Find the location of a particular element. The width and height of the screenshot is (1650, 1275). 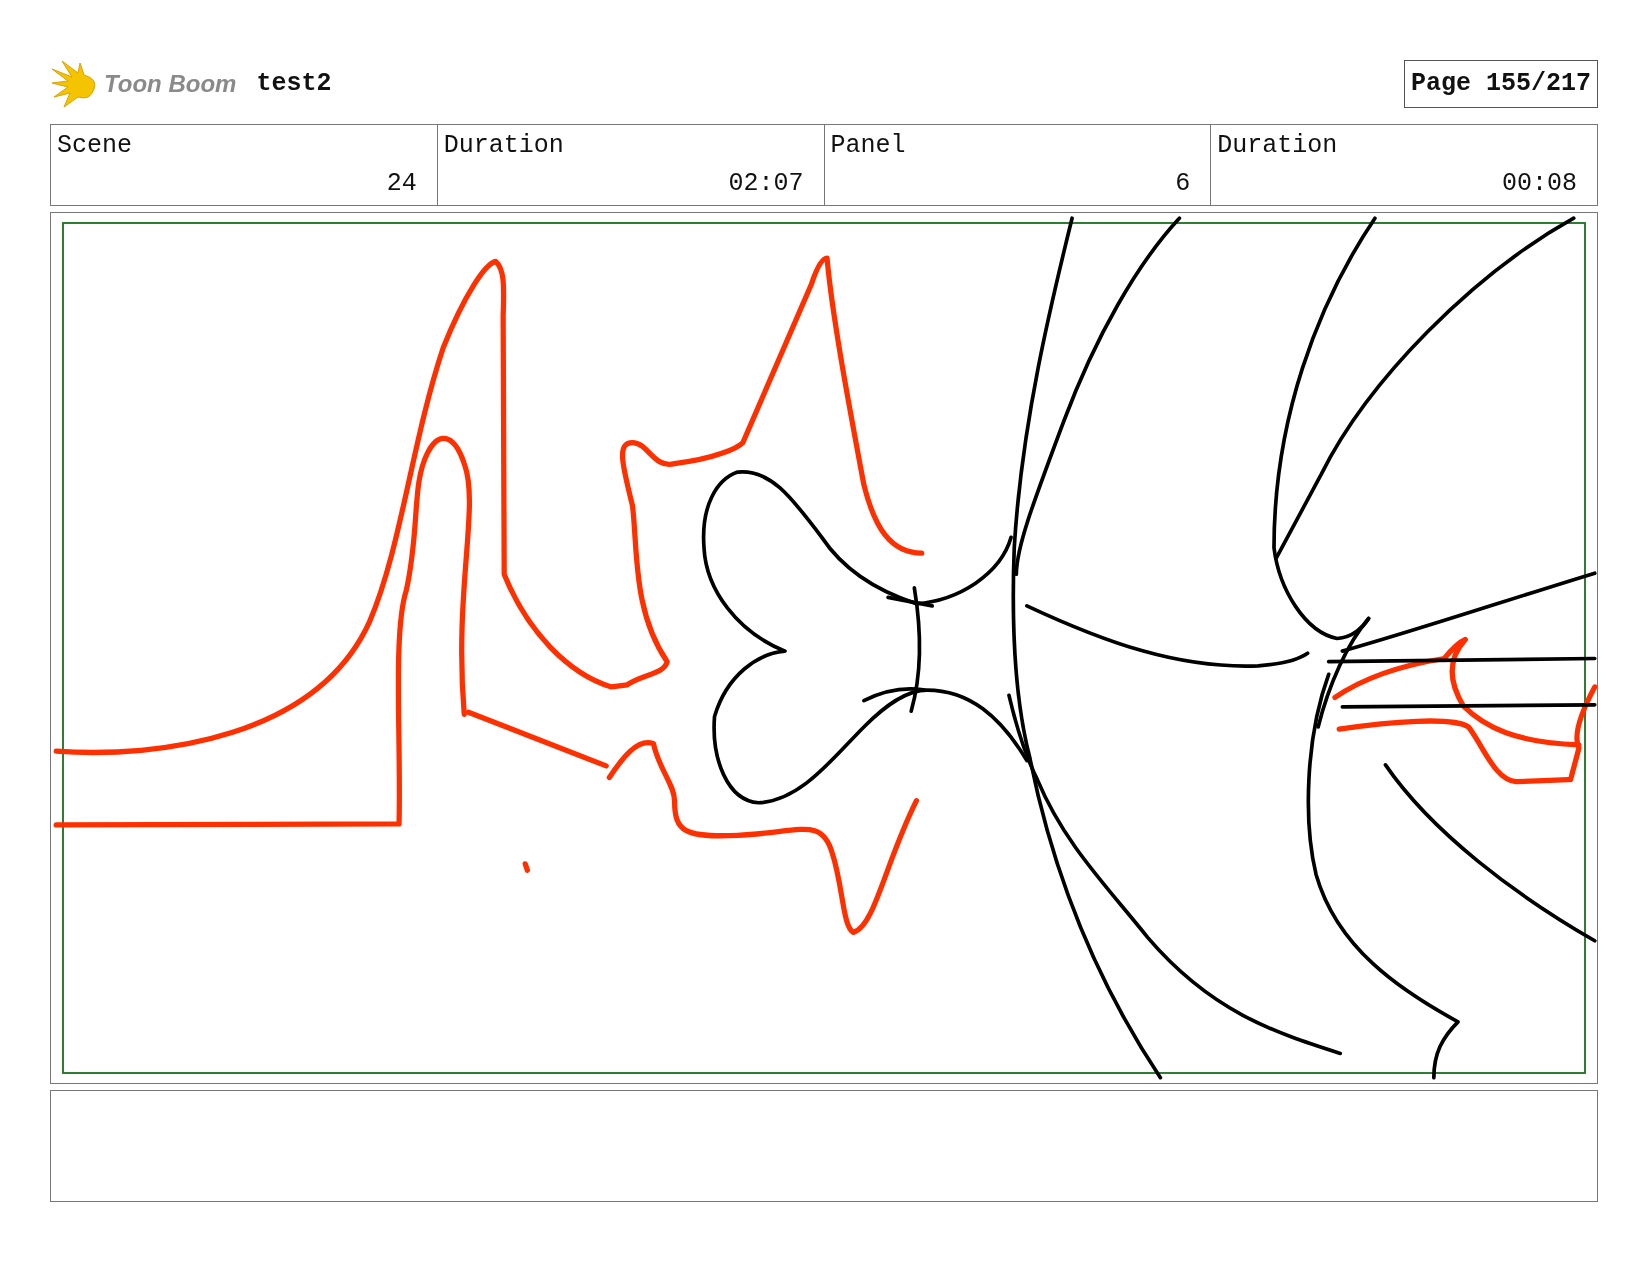

field-value: 02:07 is located at coordinates (765, 183).